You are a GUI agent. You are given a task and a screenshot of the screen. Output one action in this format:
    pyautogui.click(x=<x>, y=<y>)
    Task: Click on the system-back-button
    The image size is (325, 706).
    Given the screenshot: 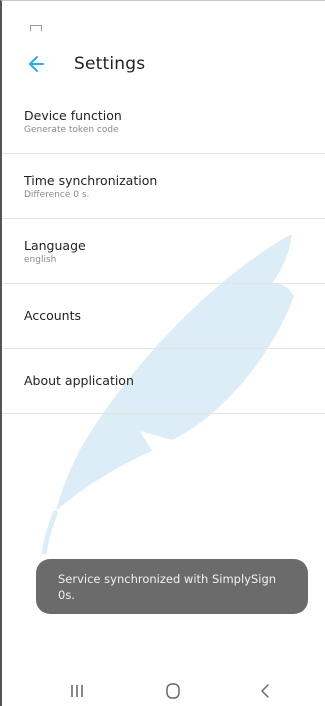 What is the action you would take?
    pyautogui.click(x=265, y=691)
    